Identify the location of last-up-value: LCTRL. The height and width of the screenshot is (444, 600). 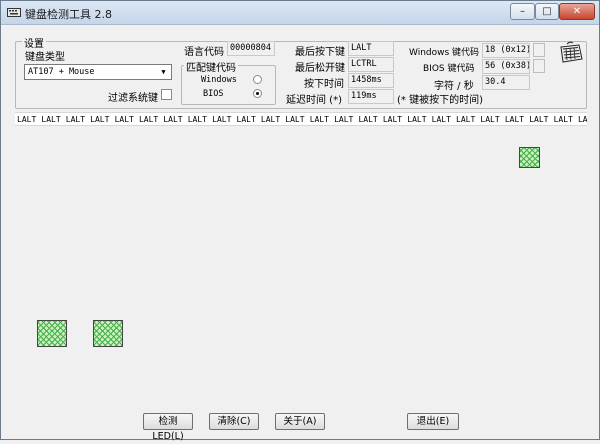
(371, 64).